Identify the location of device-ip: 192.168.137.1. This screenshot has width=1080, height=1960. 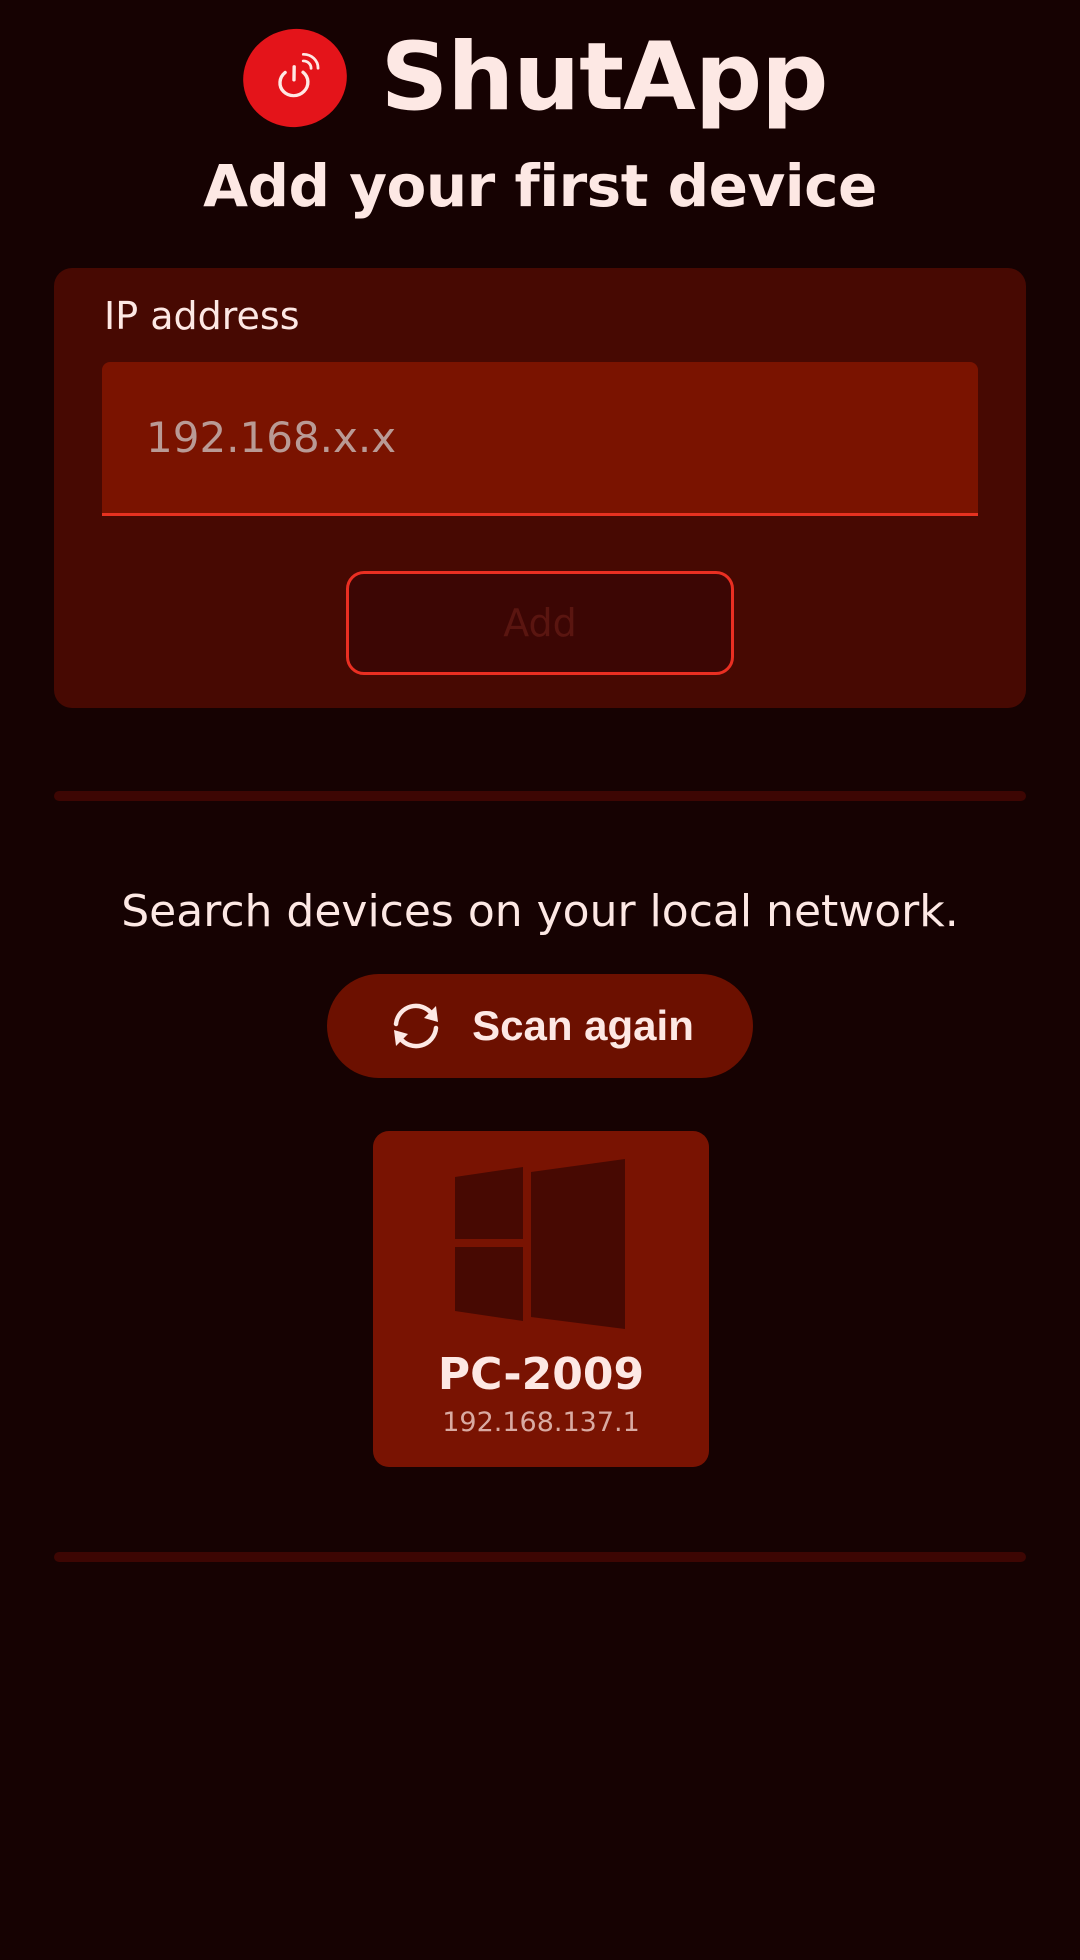
(541, 1422).